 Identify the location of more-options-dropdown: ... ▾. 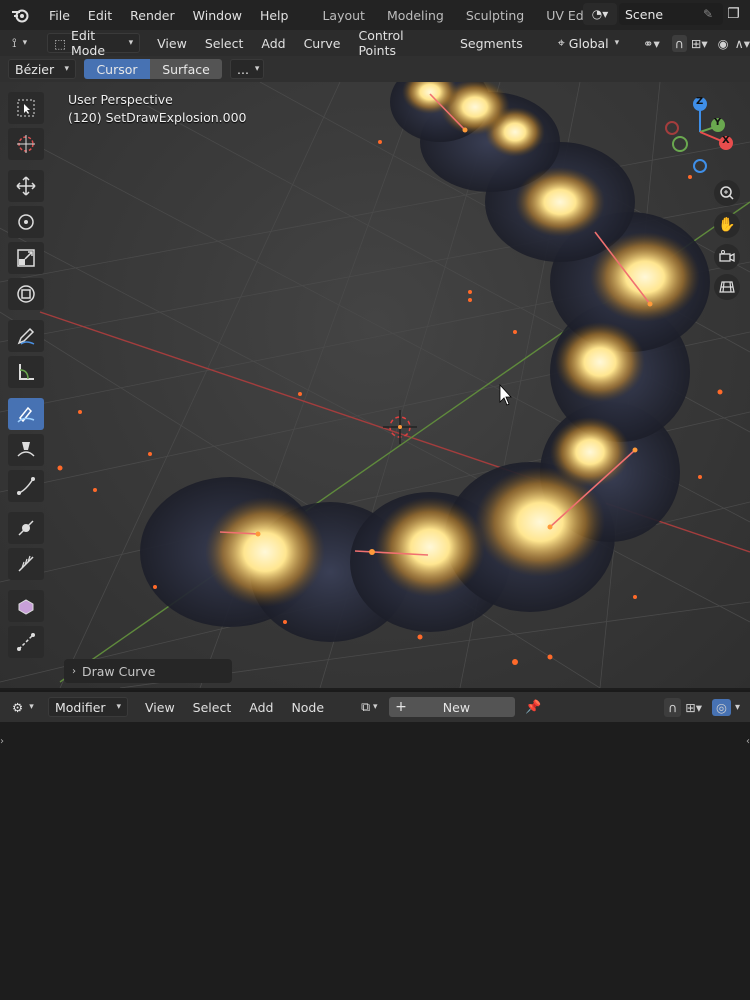
(247, 69).